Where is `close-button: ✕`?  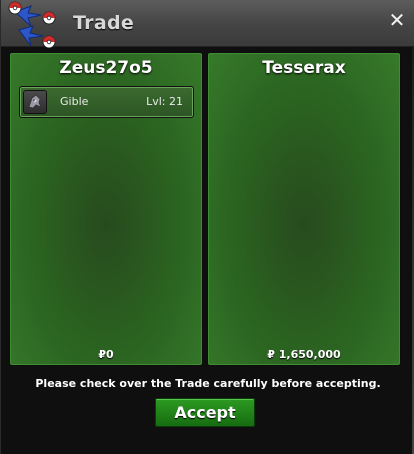 close-button: ✕ is located at coordinates (397, 20).